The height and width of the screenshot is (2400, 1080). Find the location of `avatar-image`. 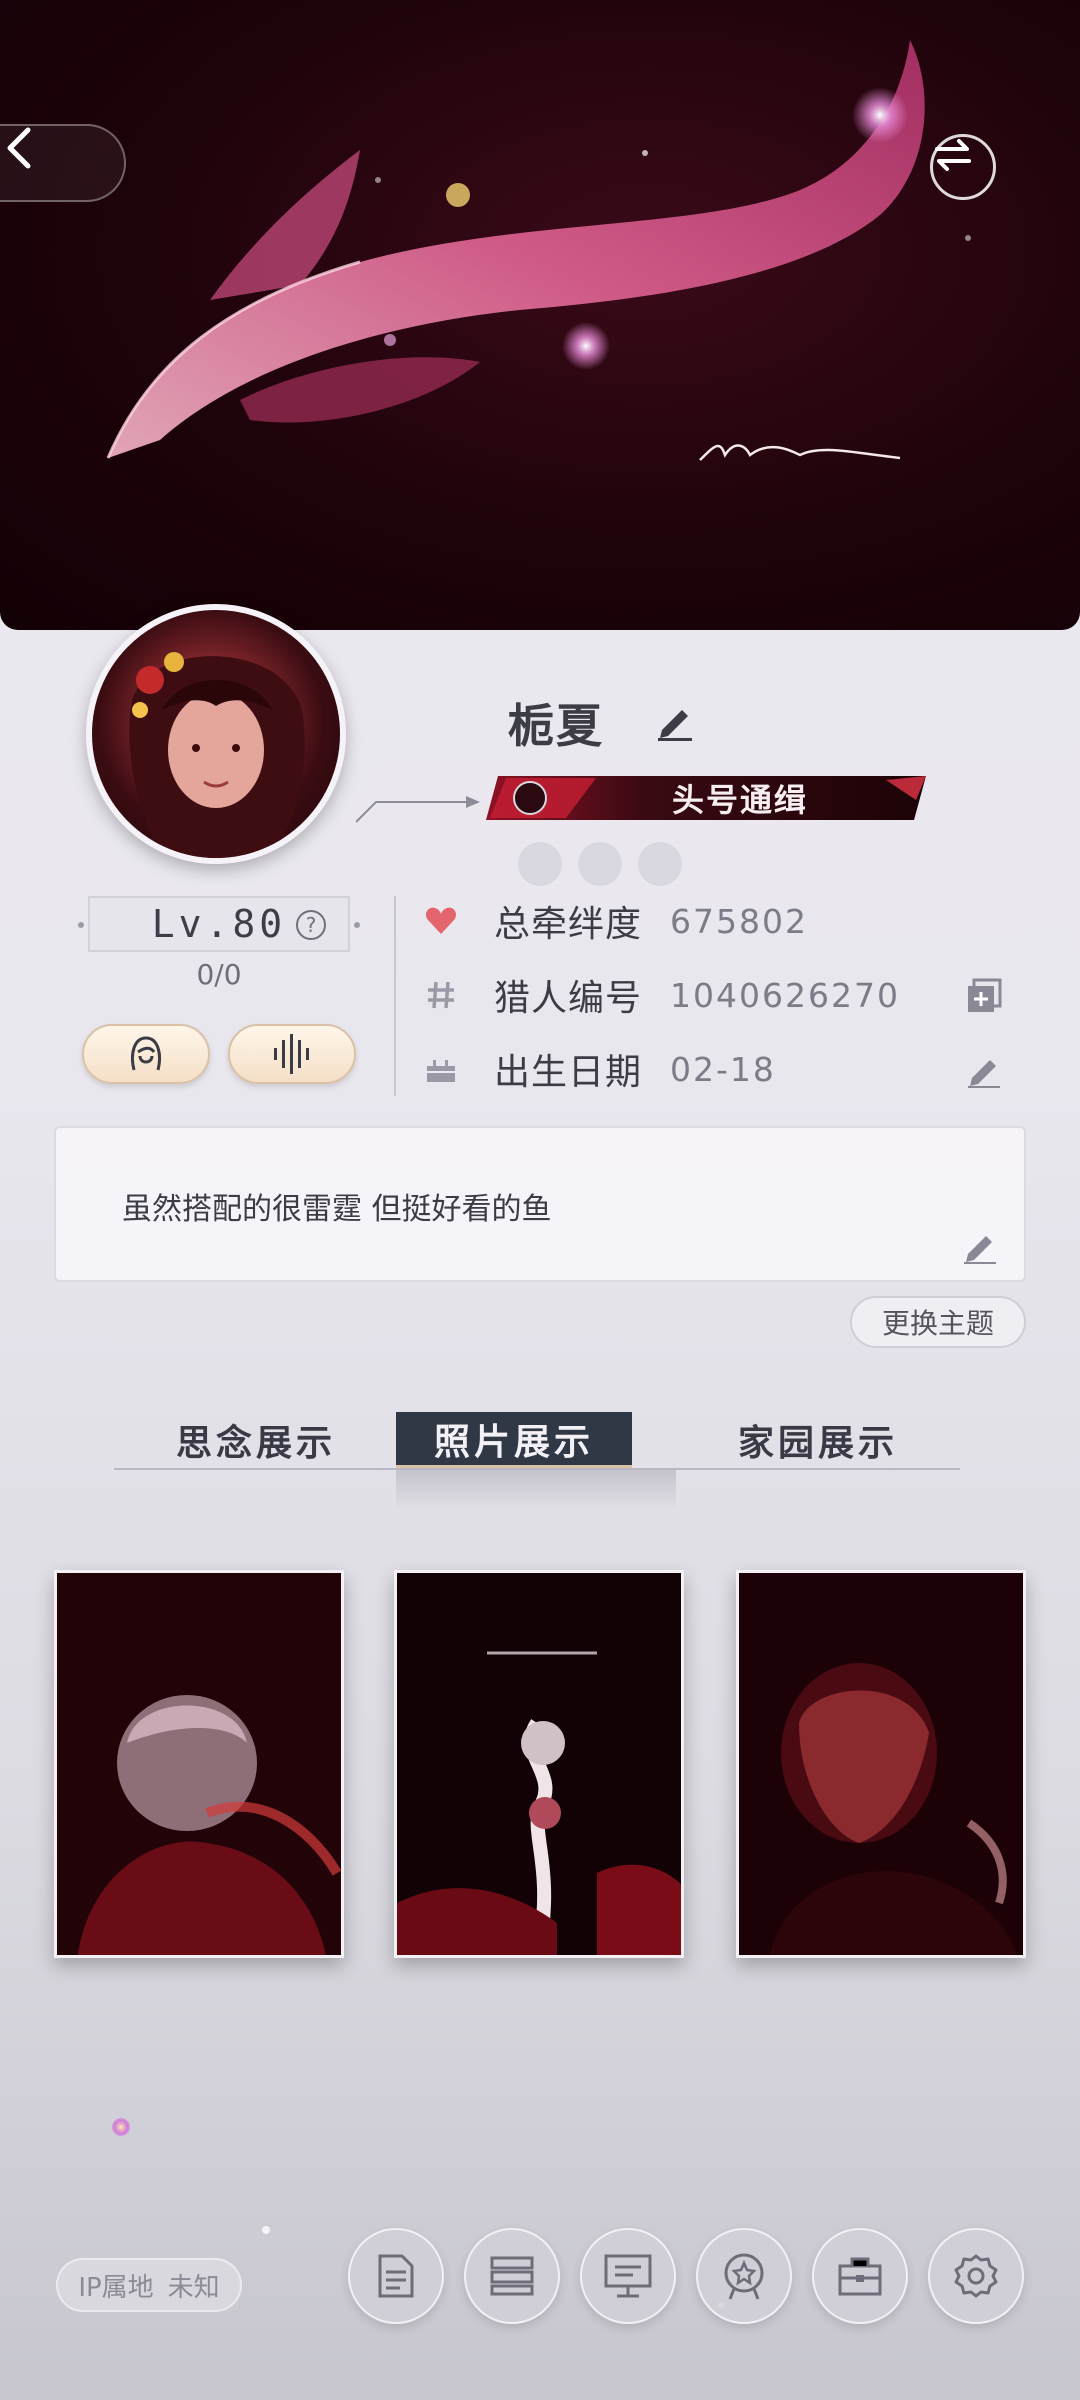

avatar-image is located at coordinates (217, 755).